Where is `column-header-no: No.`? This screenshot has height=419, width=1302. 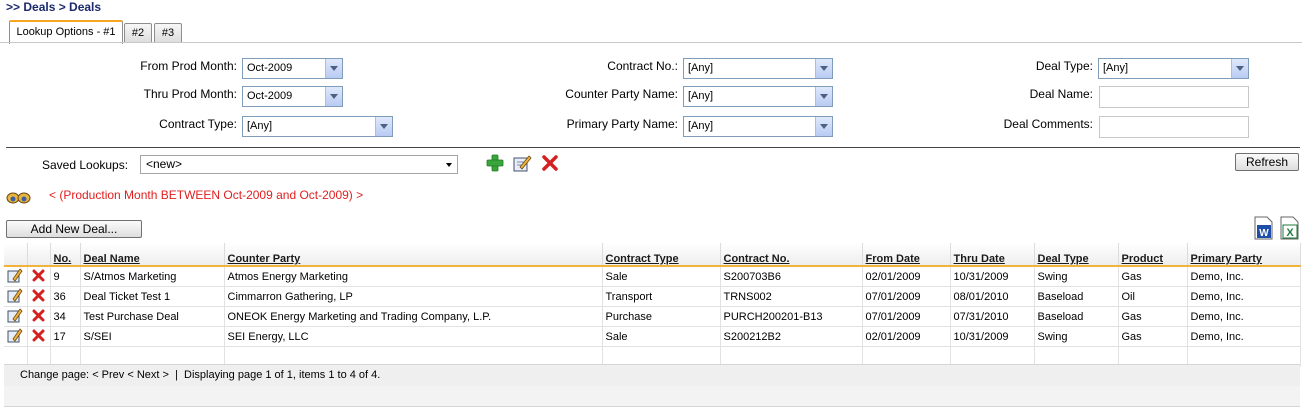 column-header-no: No. is located at coordinates (65, 255).